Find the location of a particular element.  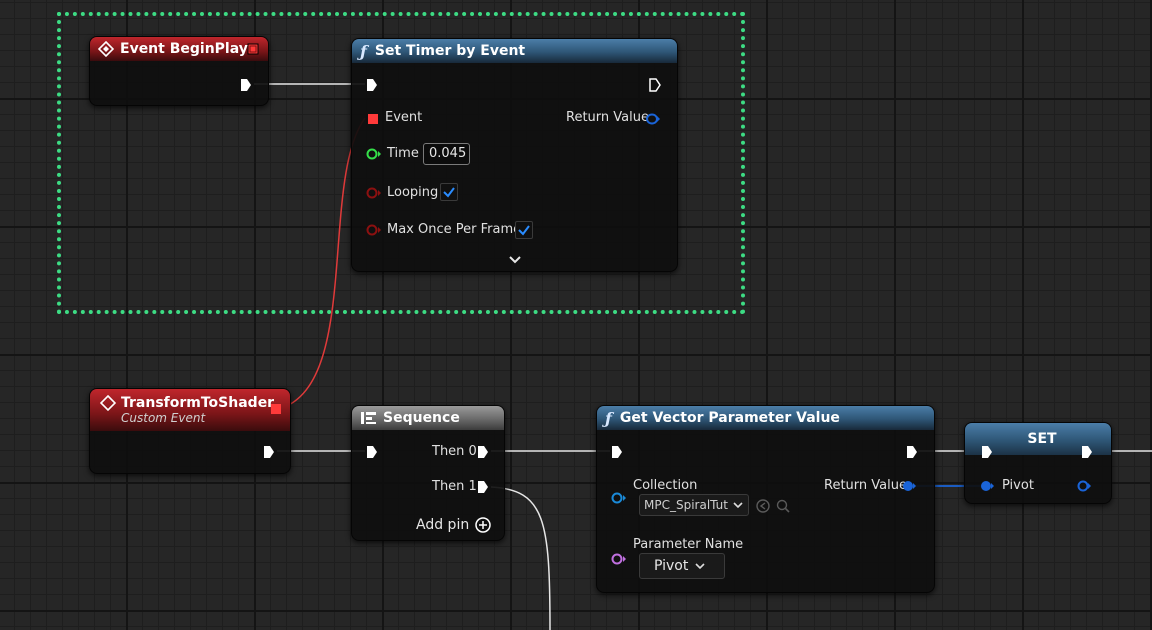

looping-checkbox is located at coordinates (449, 192).